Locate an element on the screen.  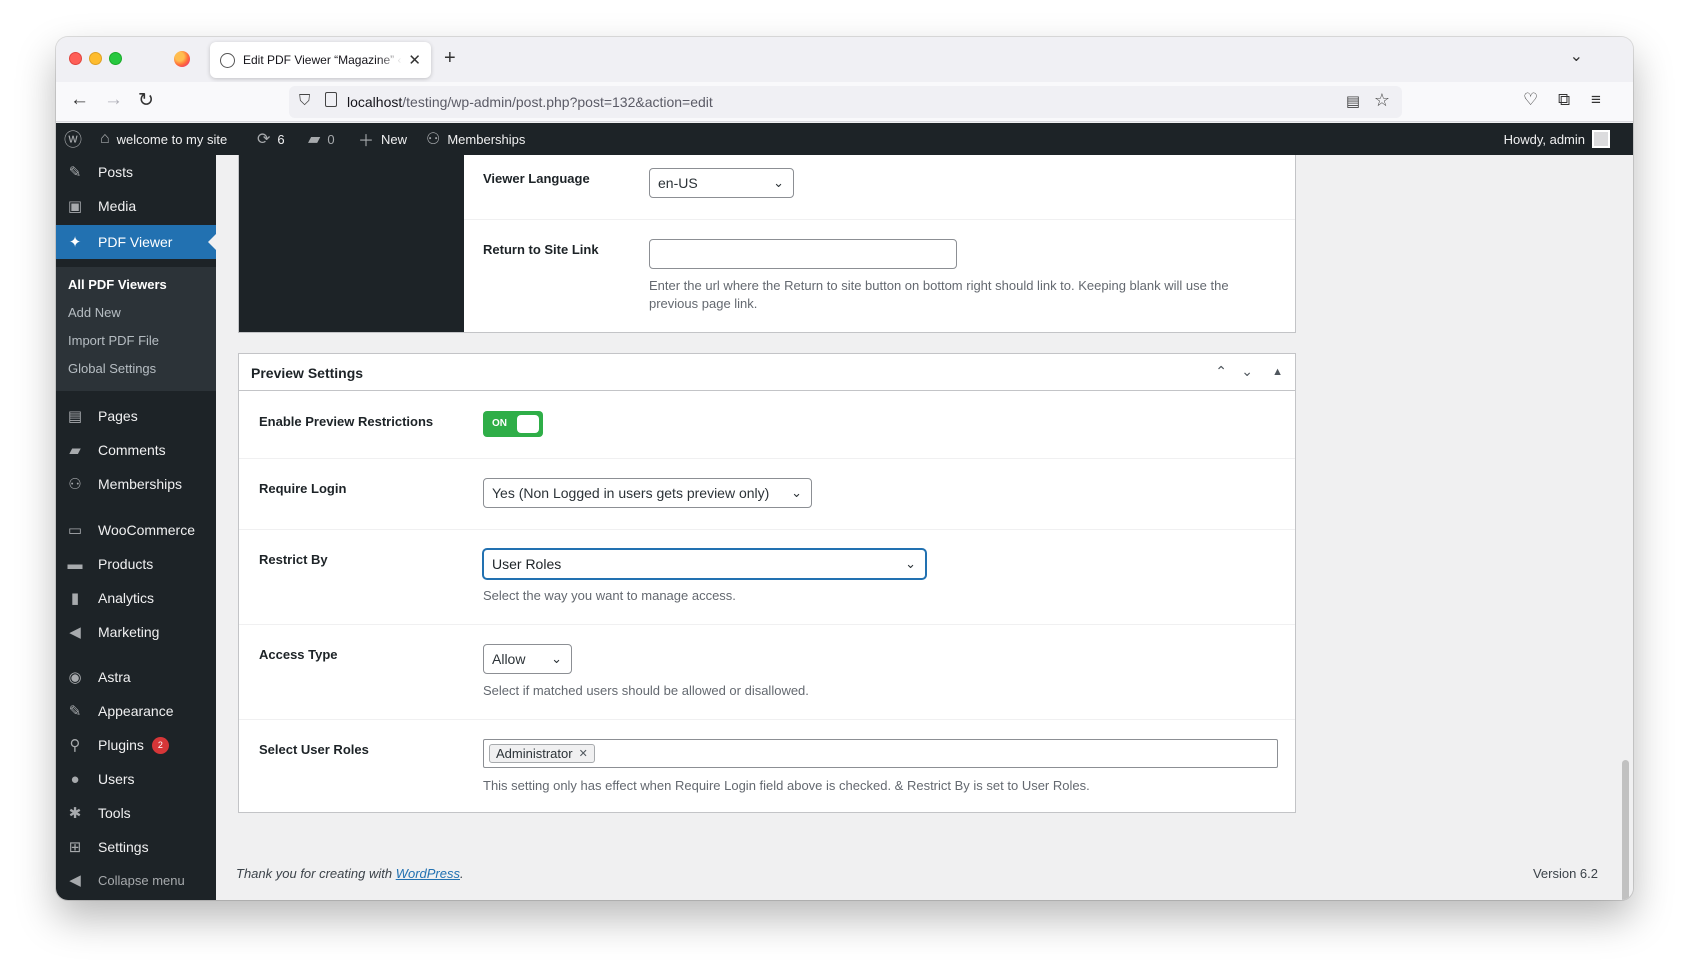
my-account-link: Howdy, admin is located at coordinates (1557, 139).